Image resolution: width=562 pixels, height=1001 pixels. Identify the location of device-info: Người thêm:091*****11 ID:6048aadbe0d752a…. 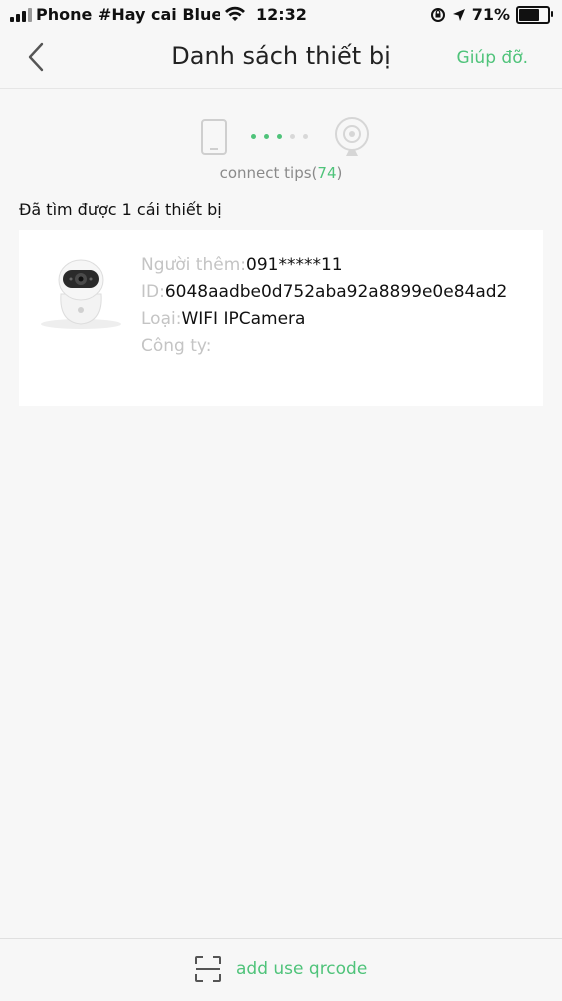
(324, 306).